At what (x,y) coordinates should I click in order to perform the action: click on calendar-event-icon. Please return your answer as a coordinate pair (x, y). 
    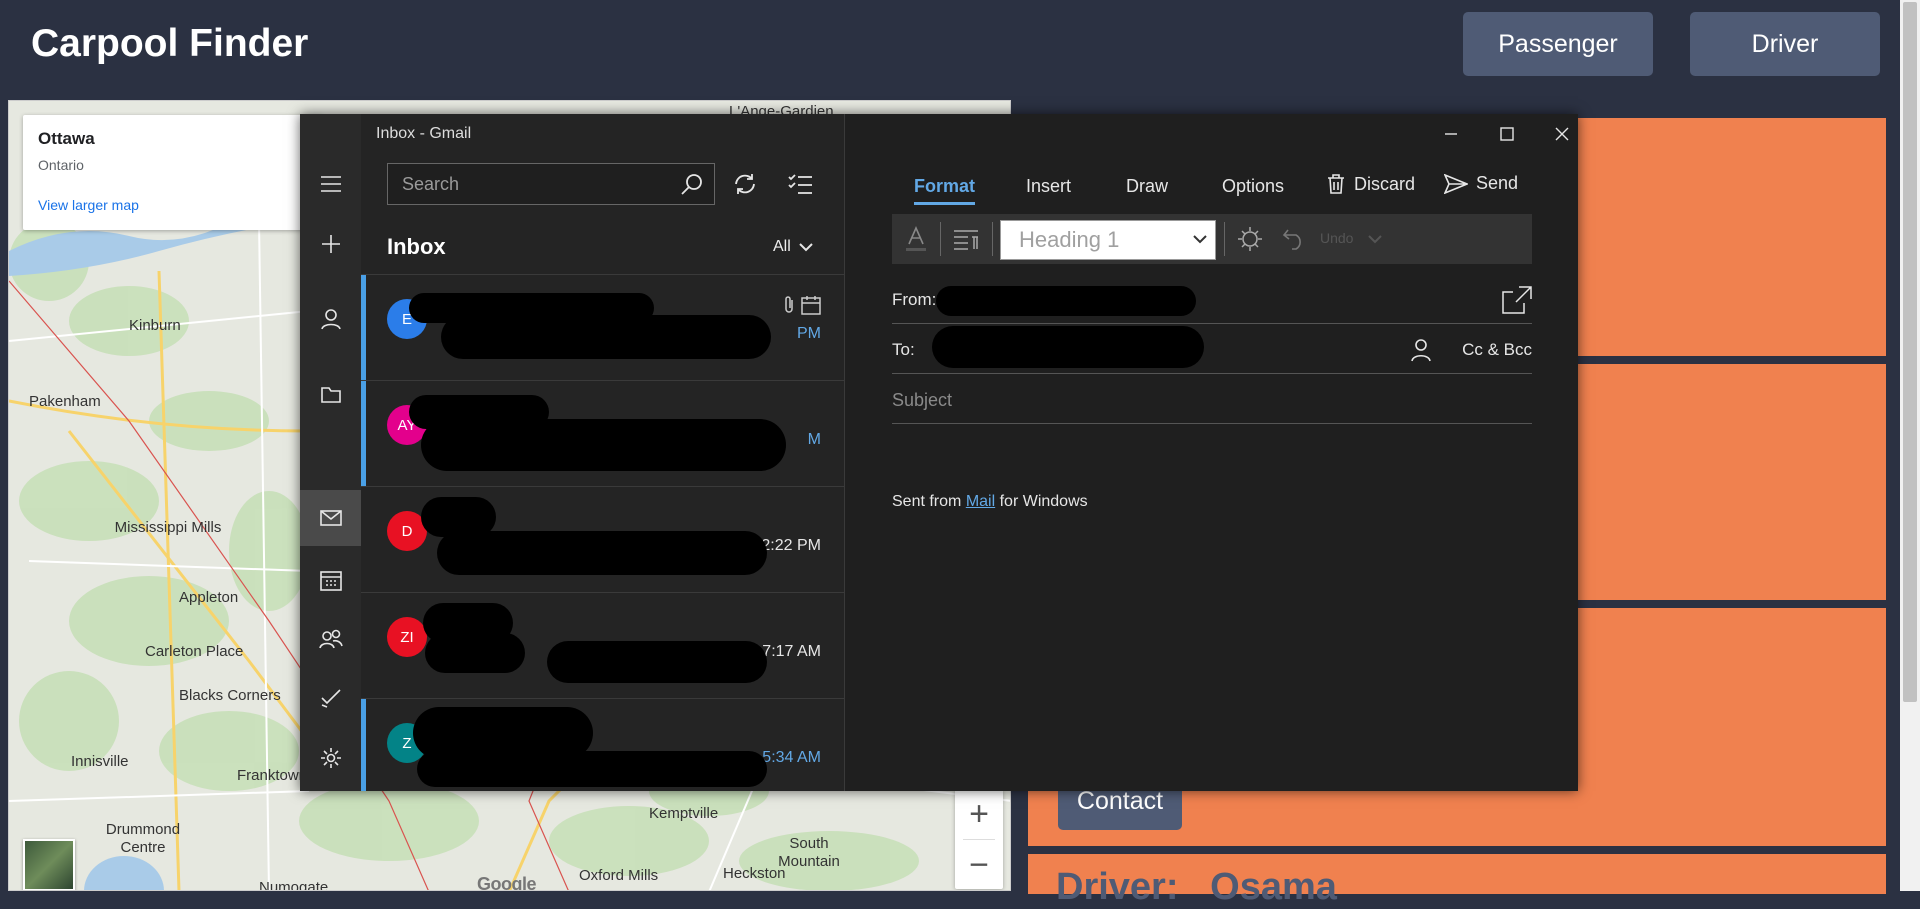
    Looking at the image, I should click on (811, 305).